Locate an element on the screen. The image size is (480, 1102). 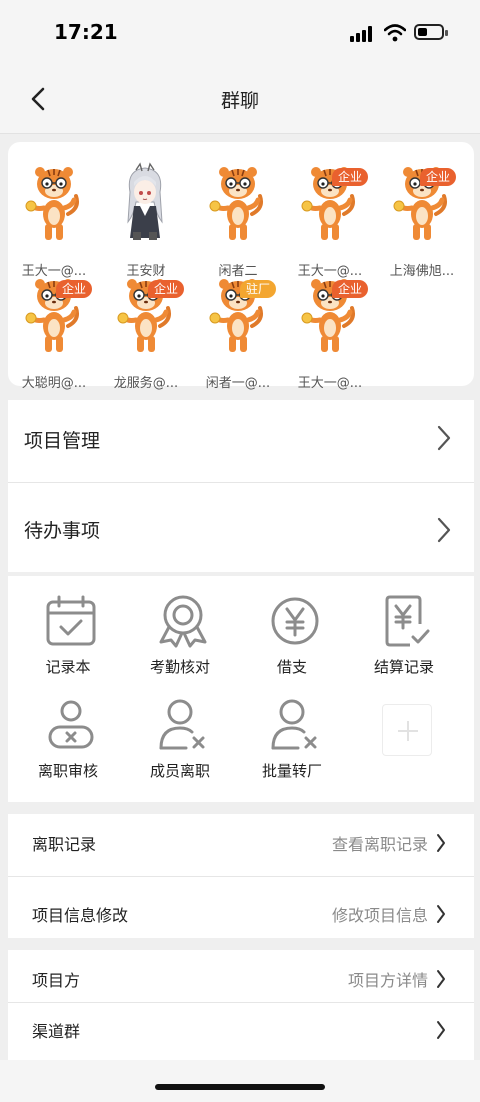
cellular-signal-icon is located at coordinates (363, 34).